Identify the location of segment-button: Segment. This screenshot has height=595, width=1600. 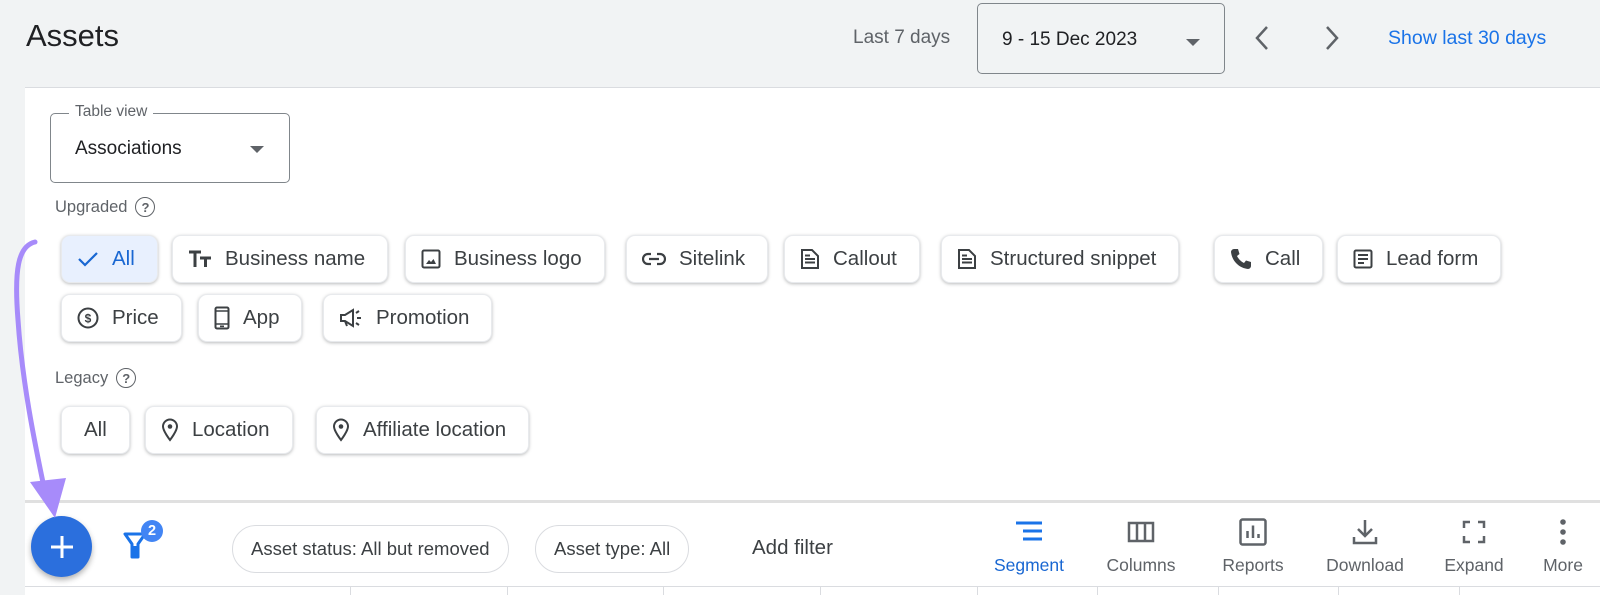
(1029, 549).